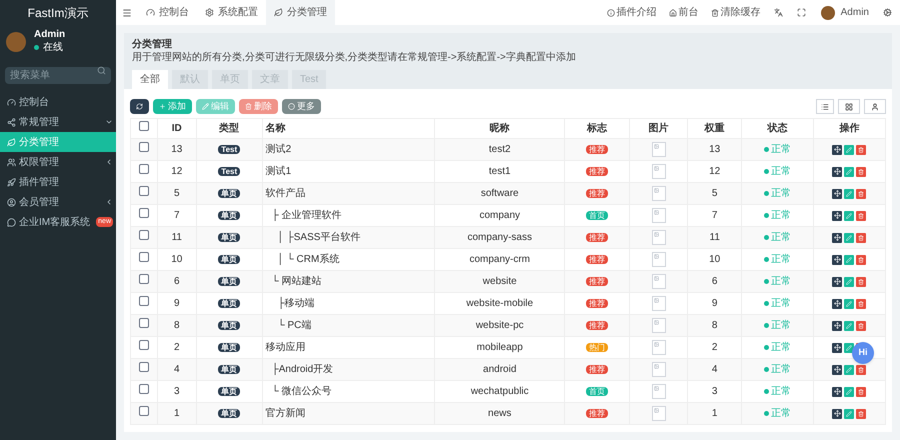 The height and width of the screenshot is (440, 900). What do you see at coordinates (849, 106) in the screenshot?
I see `columns-button` at bounding box center [849, 106].